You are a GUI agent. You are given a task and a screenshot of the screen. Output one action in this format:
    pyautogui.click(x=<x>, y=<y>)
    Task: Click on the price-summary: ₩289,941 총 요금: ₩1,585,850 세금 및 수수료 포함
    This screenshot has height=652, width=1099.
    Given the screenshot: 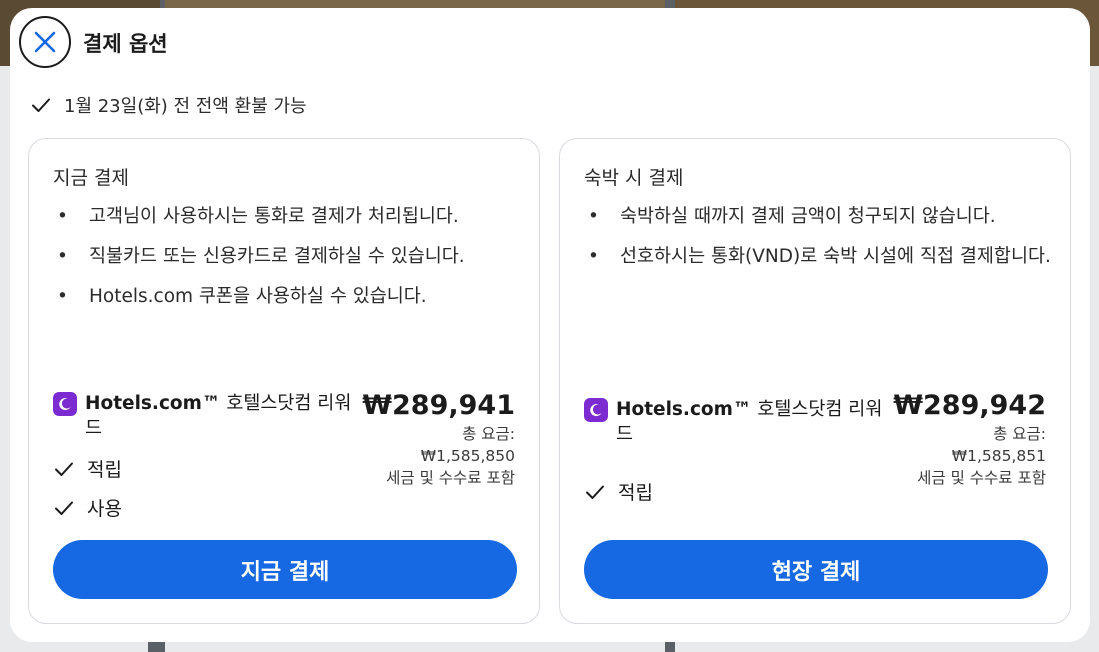 What is the action you would take?
    pyautogui.click(x=415, y=439)
    